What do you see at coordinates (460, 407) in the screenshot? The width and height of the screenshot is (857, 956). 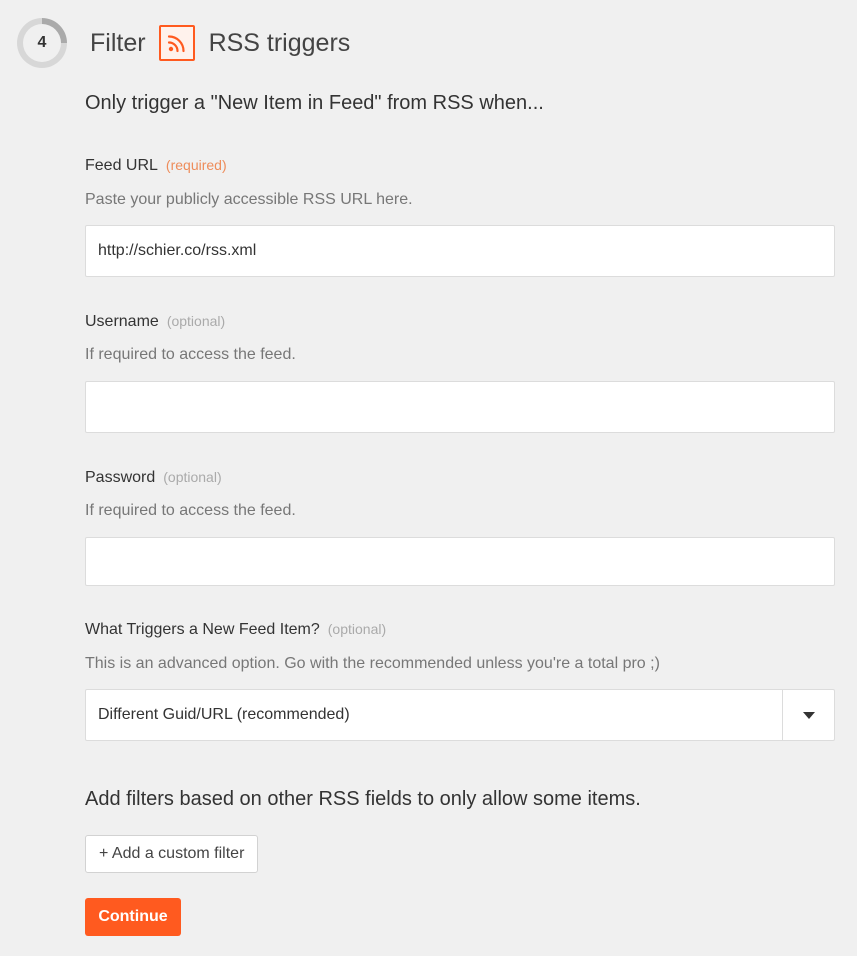 I see `username-input` at bounding box center [460, 407].